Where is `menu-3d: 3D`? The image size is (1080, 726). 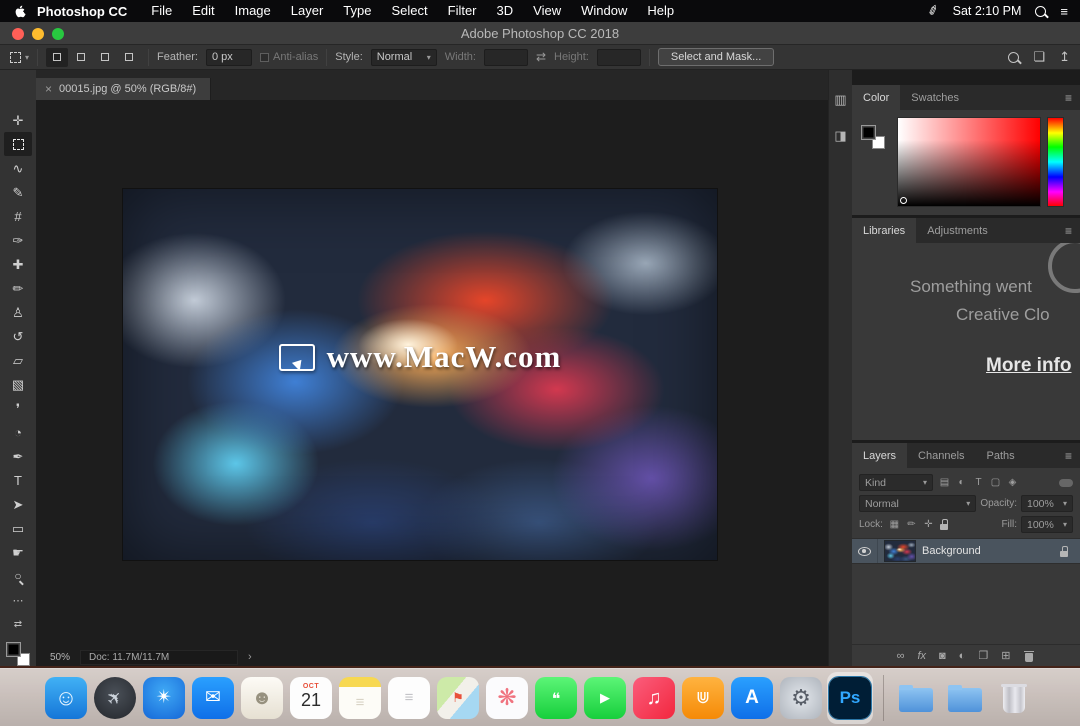 menu-3d: 3D is located at coordinates (505, 11).